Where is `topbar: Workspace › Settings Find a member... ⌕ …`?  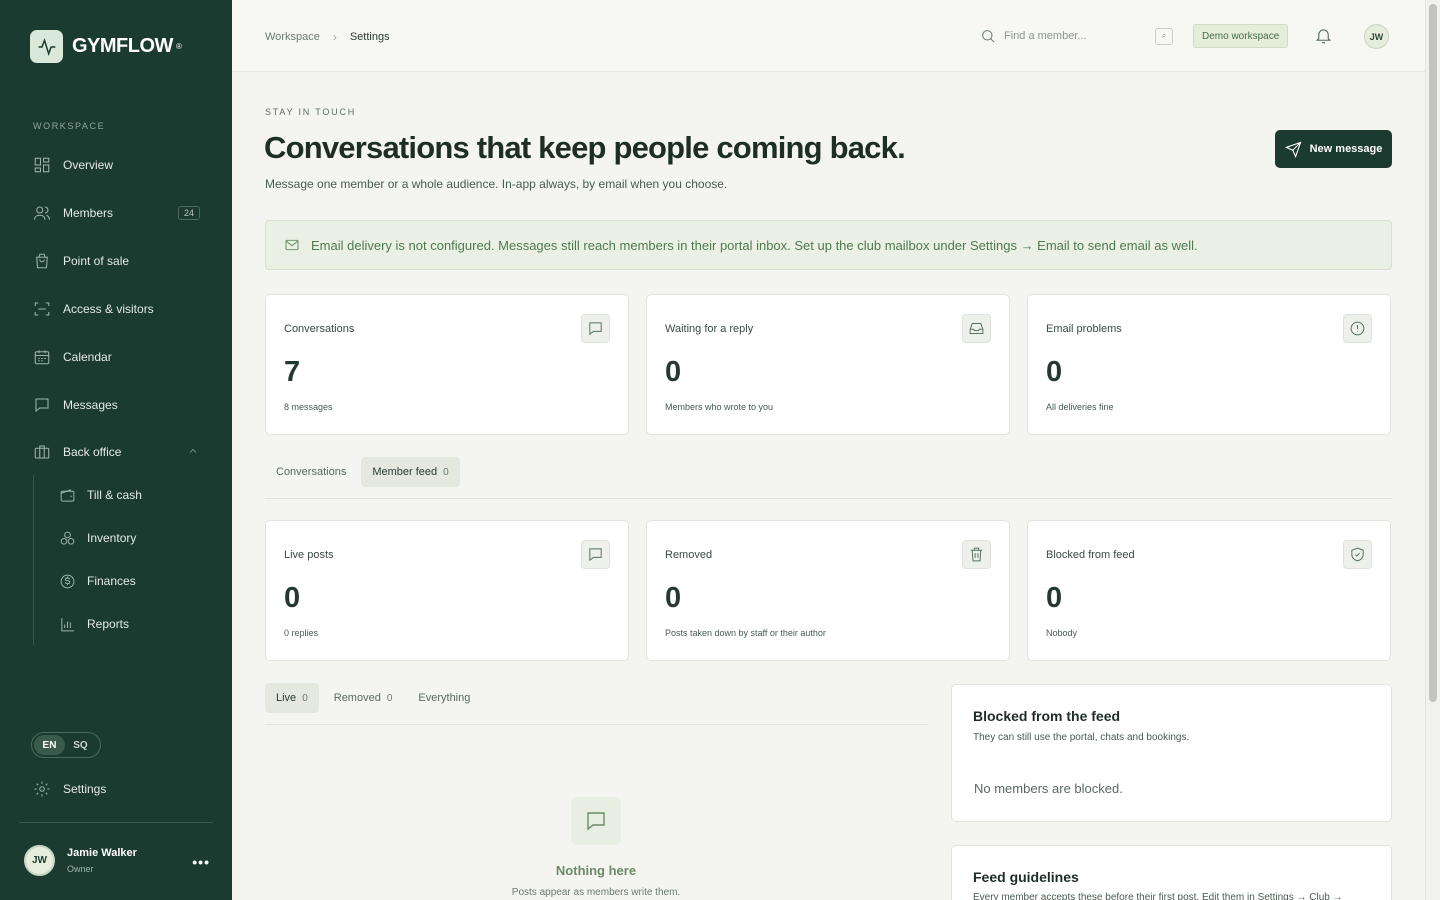
topbar: Workspace › Settings Find a member... ⌕ … is located at coordinates (828, 36).